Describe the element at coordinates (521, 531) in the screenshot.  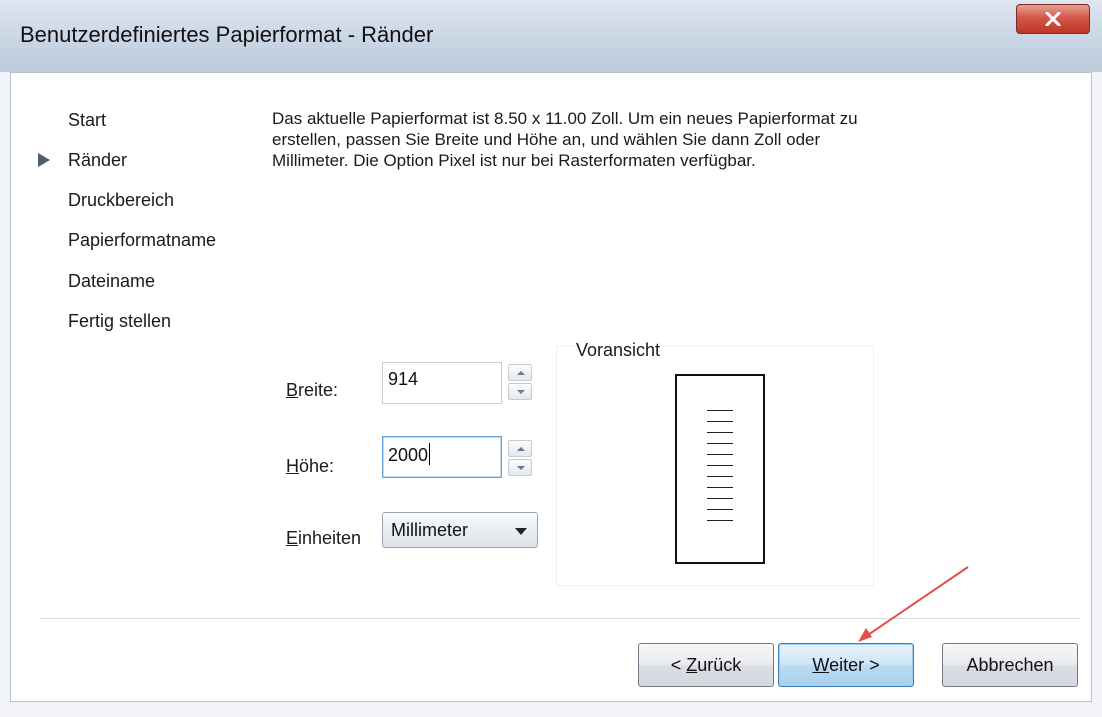
I see `dropdown-arrow-icon` at that location.